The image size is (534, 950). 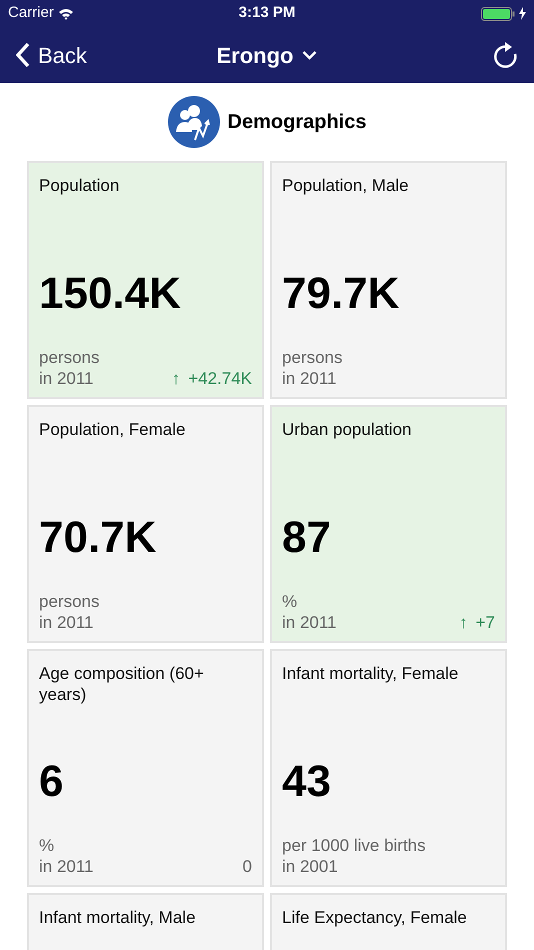 I want to click on stat-card: Population, Male 79.7K persons in 2011, so click(x=388, y=280).